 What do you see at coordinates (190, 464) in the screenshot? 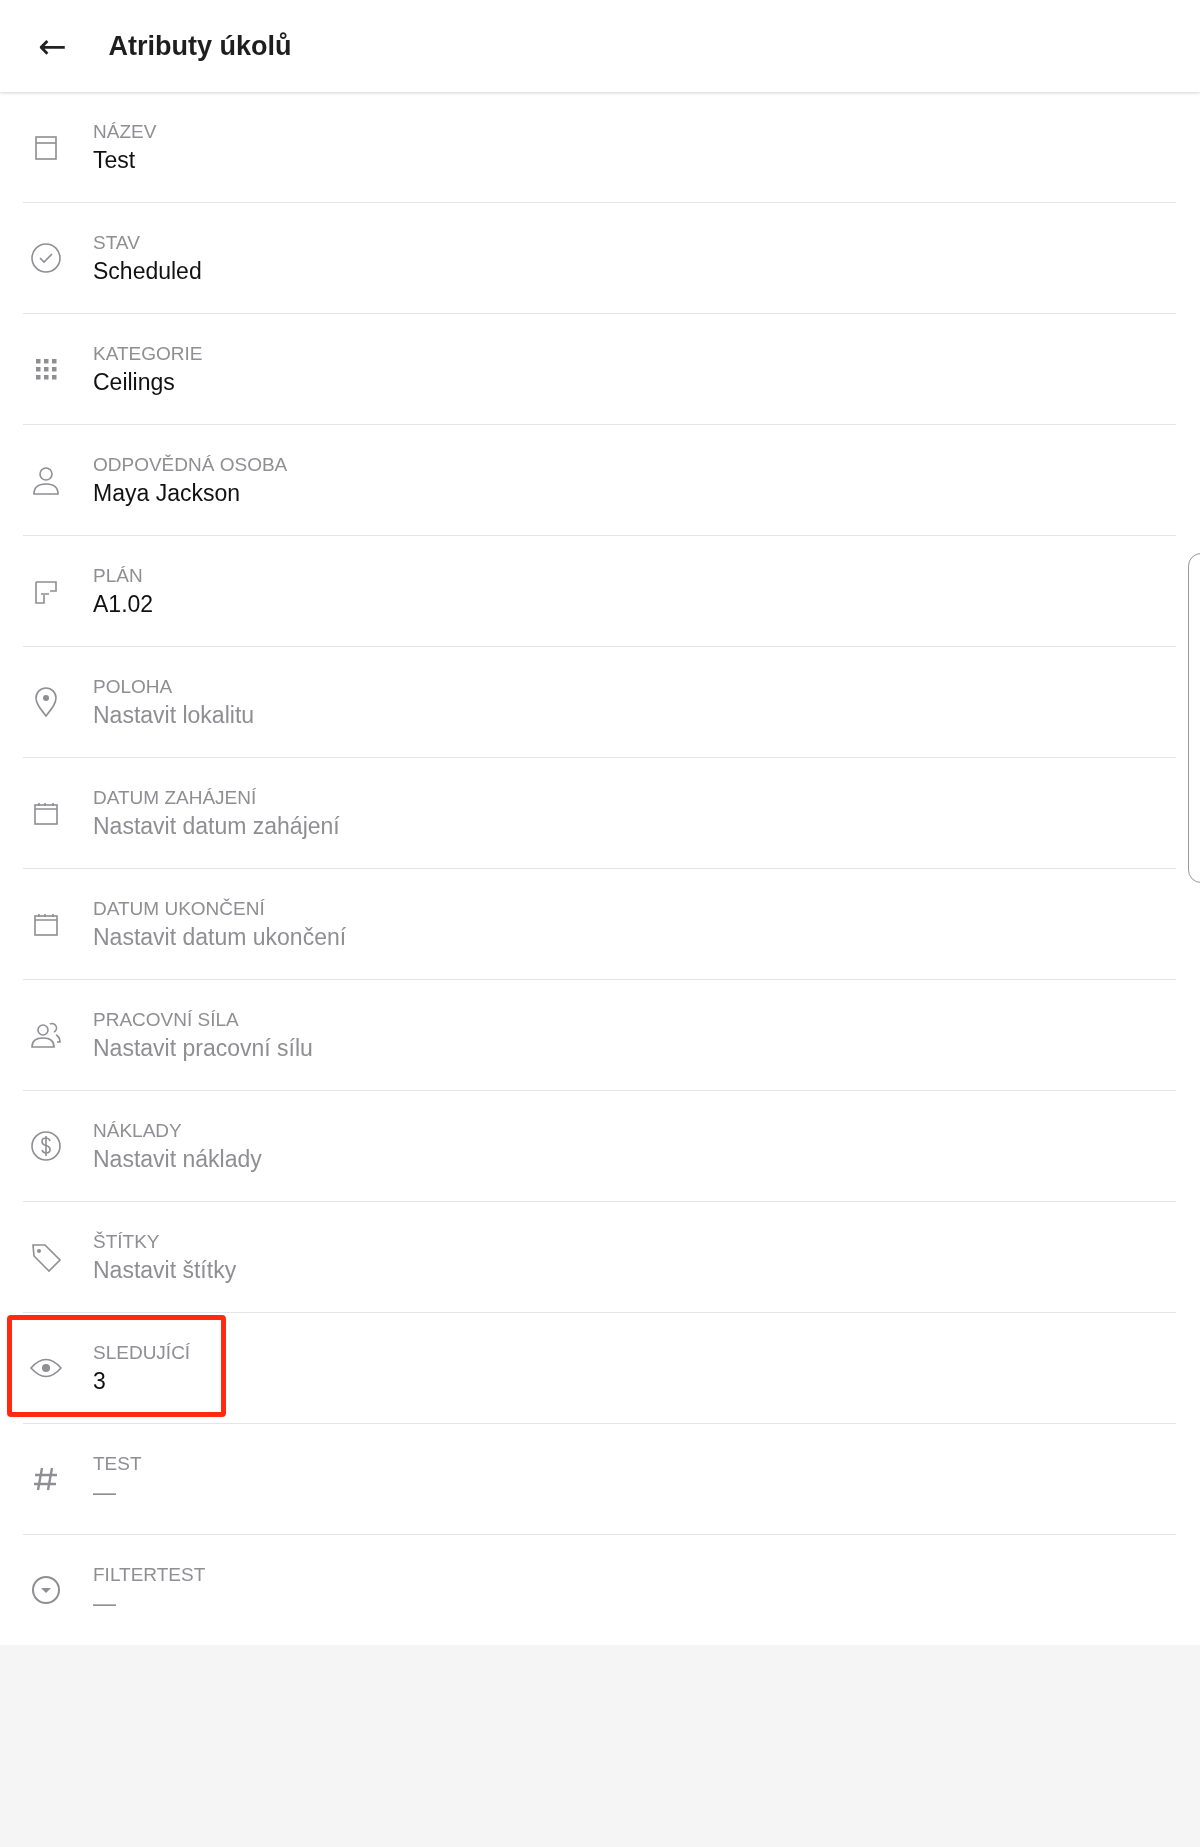
I see `attribute-label: ODPOVĚDNÁ OSOBA` at bounding box center [190, 464].